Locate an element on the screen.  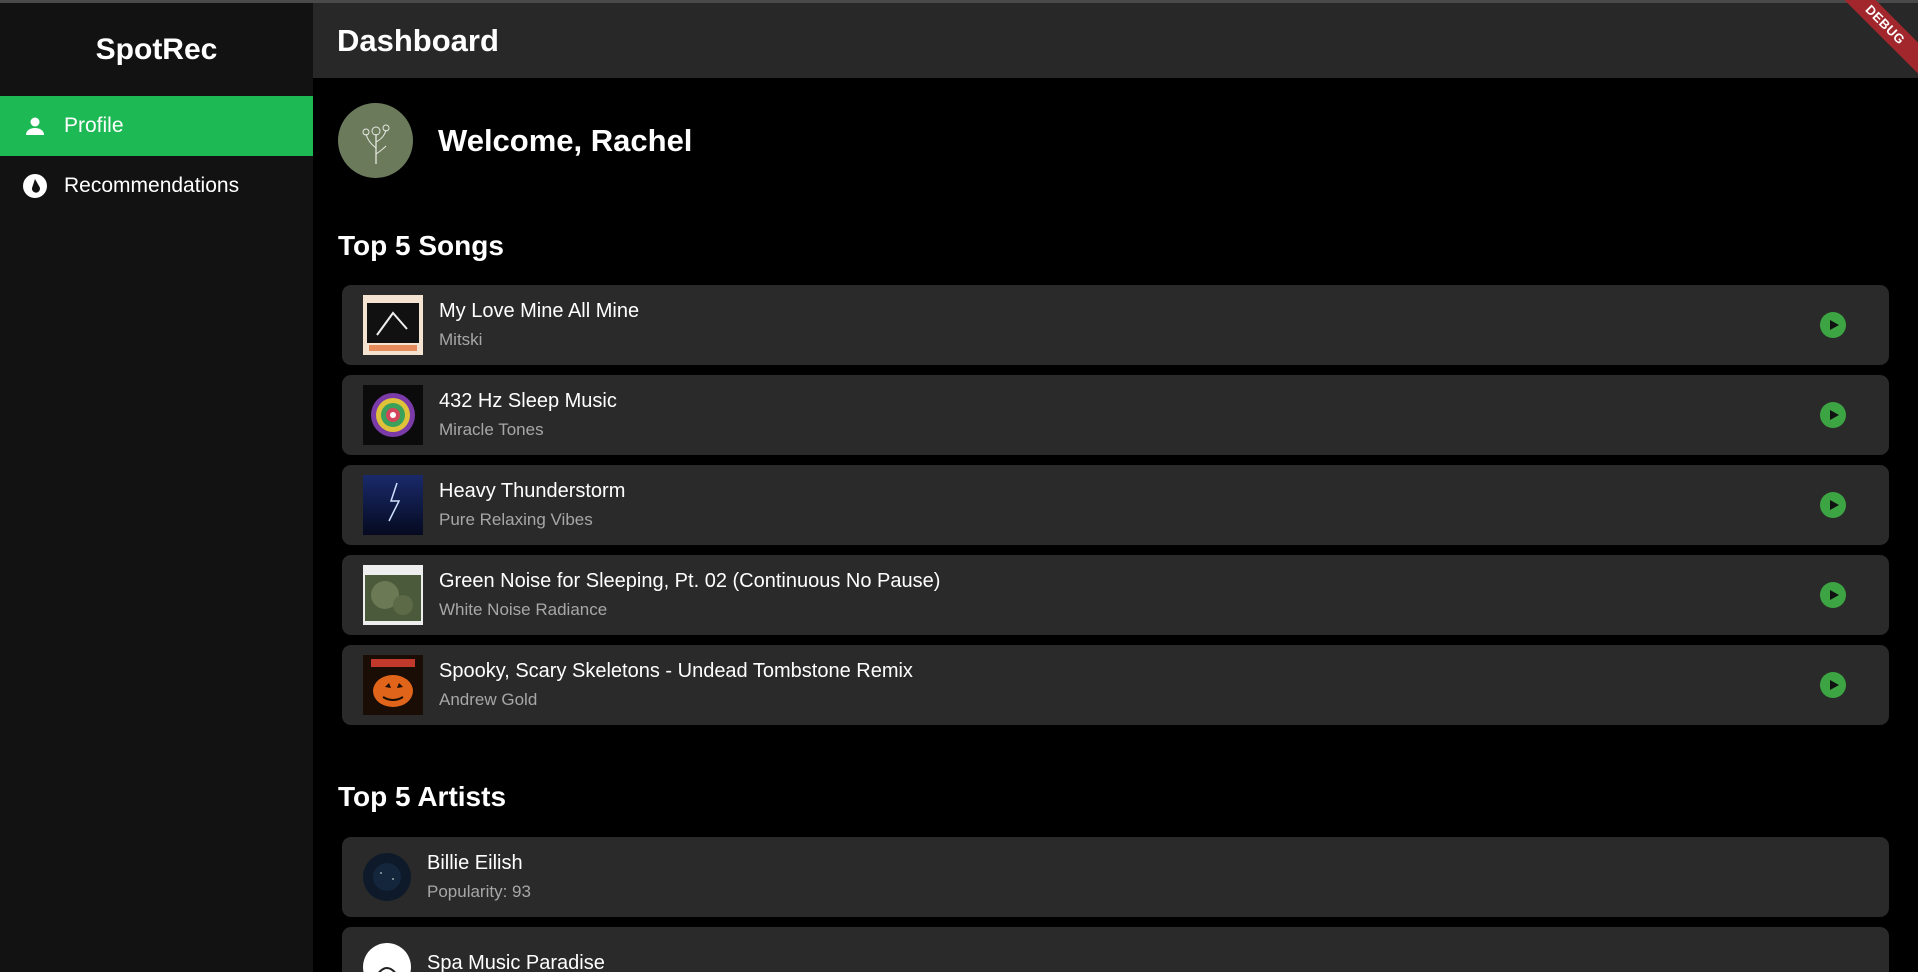
artist-name: Spa Music Paradise is located at coordinates (516, 962).